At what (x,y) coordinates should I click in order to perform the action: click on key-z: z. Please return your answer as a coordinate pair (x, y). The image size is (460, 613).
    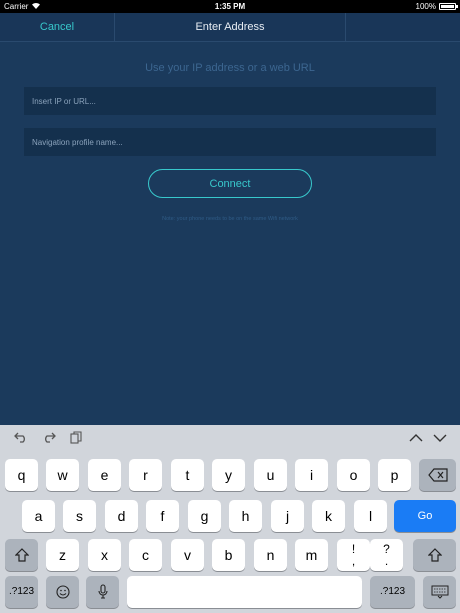
    Looking at the image, I should click on (62, 555).